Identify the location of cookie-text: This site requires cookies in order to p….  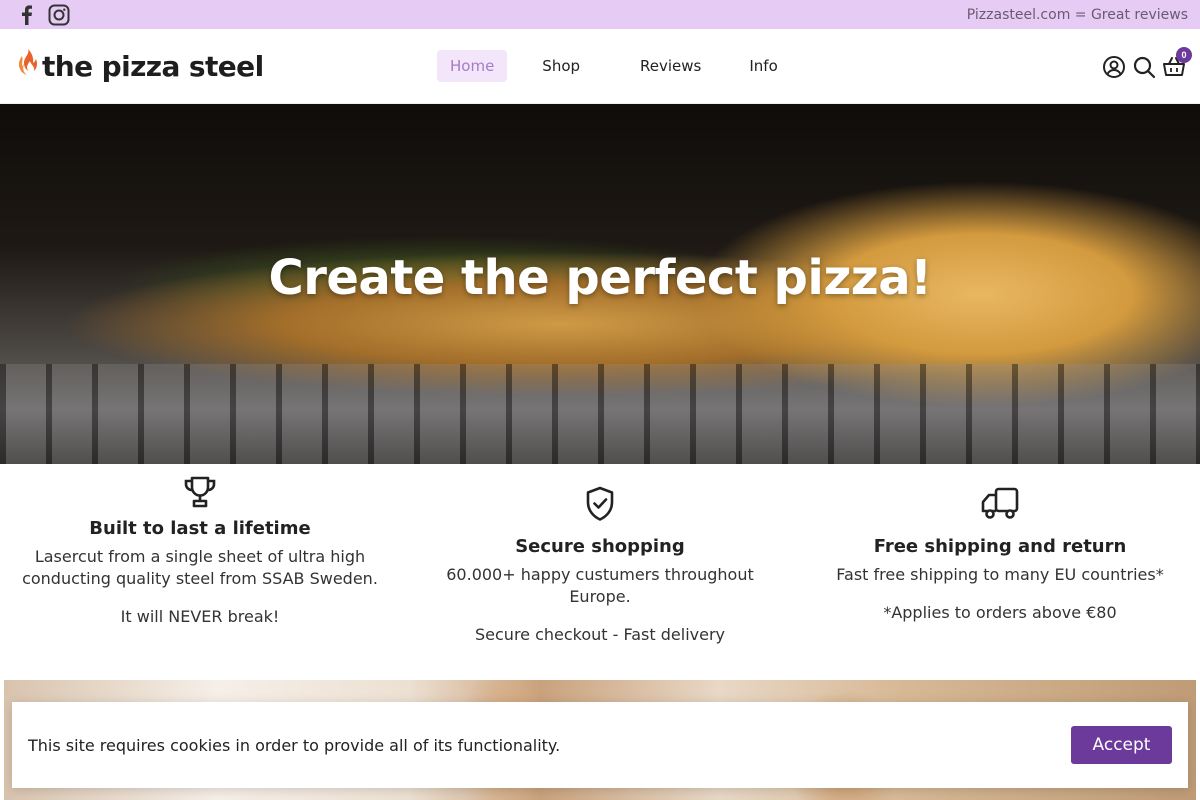
(294, 745).